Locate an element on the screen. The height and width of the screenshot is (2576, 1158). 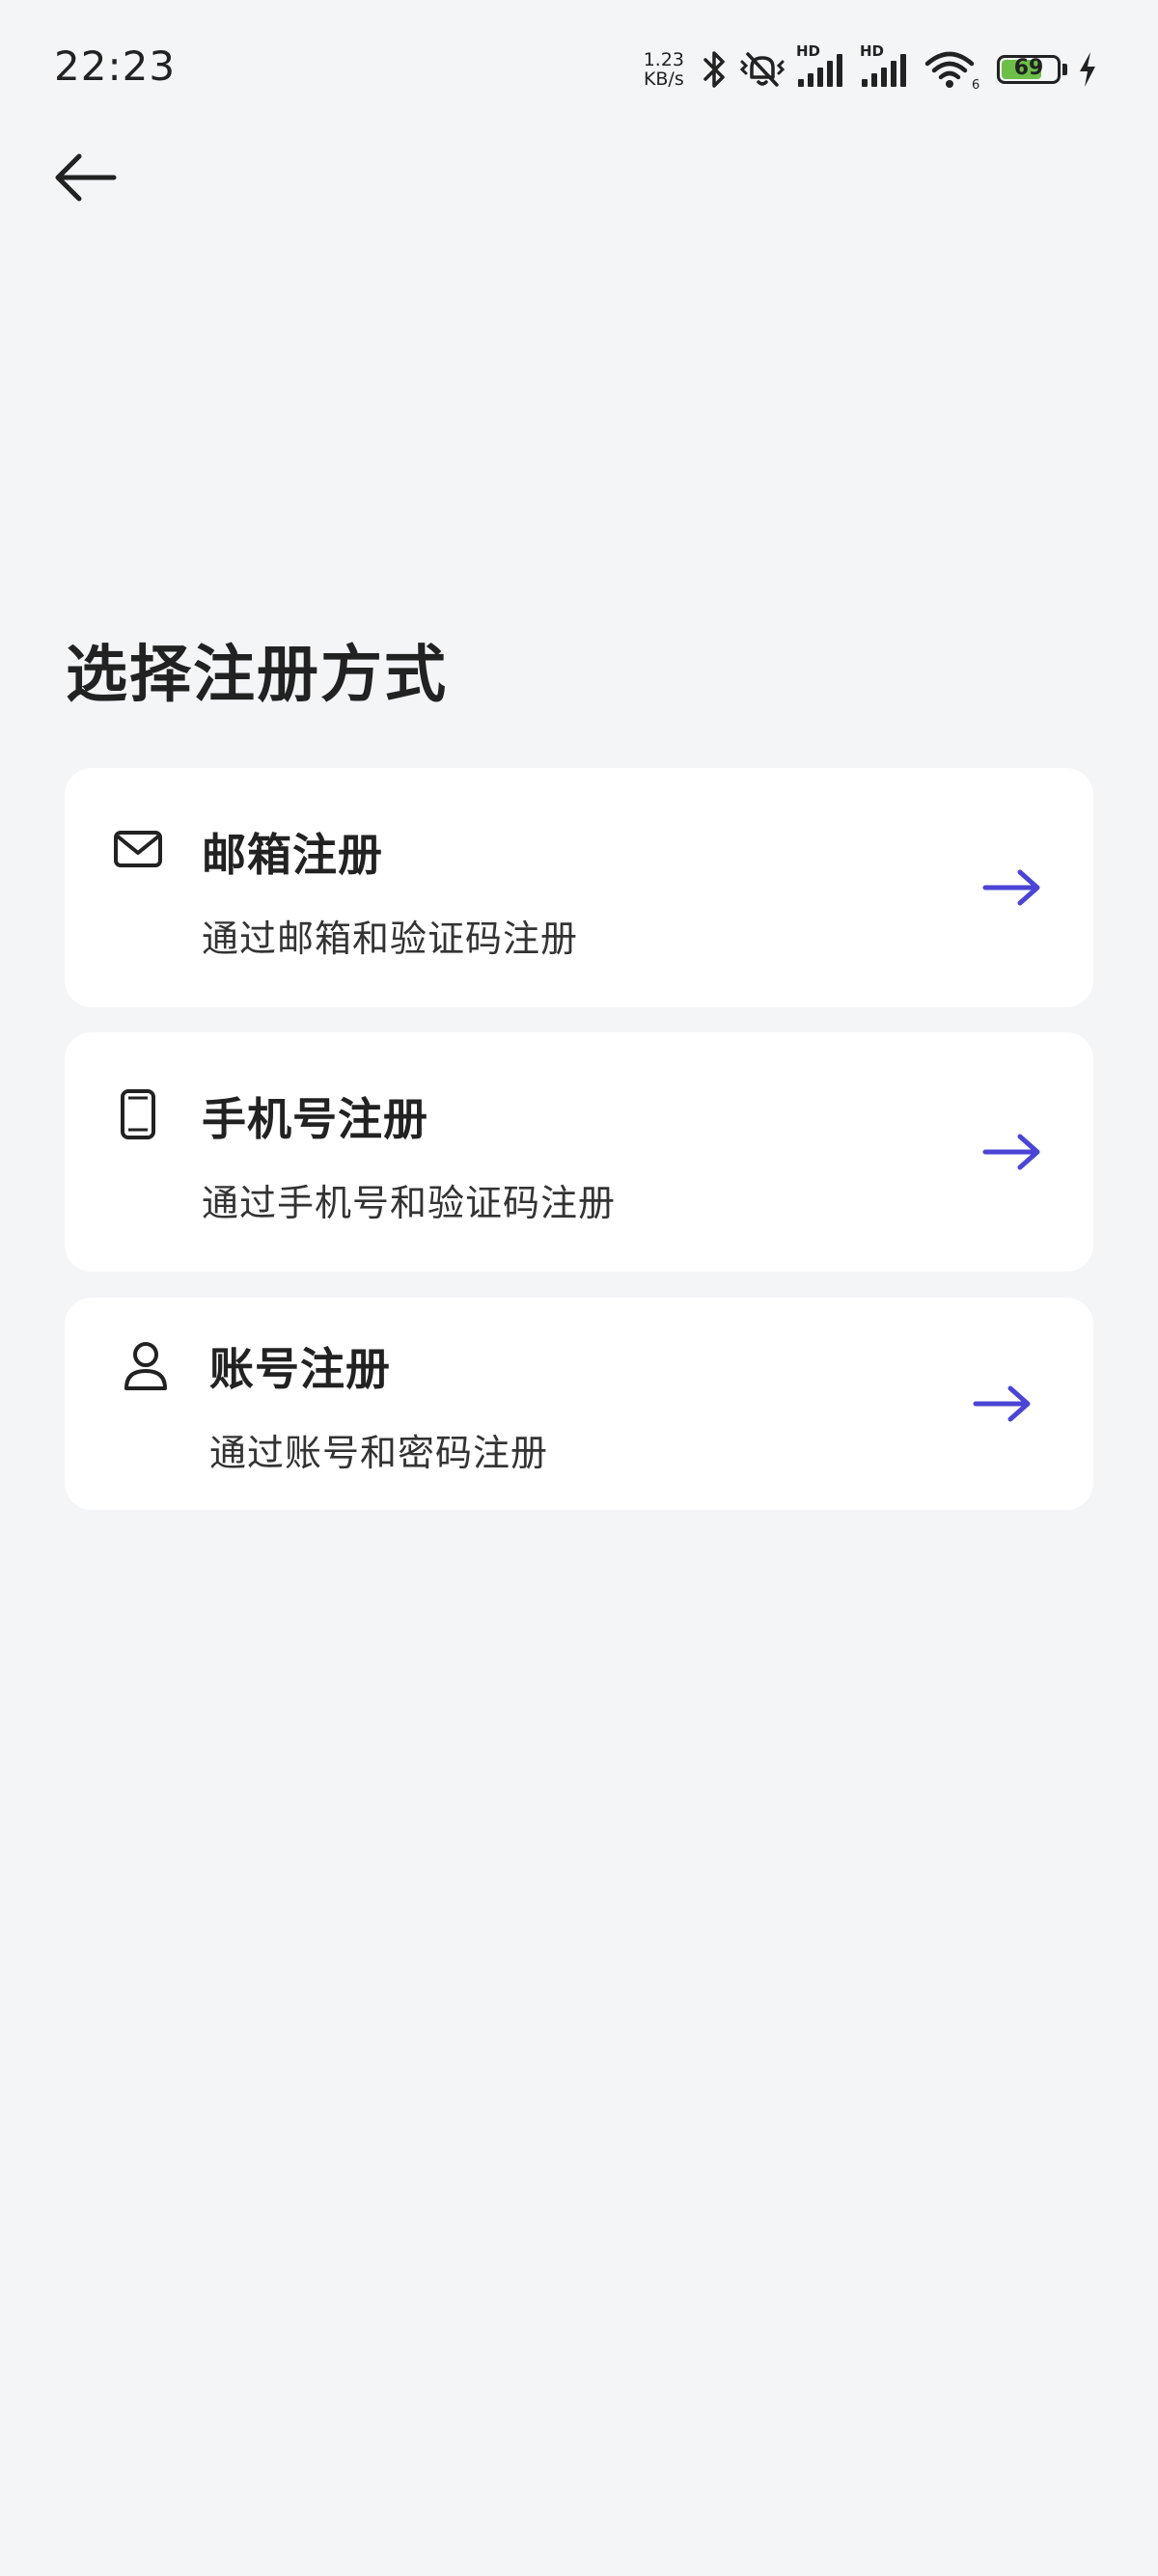
option-subtitle: 通过手机号和验证码注册 is located at coordinates (409, 1203).